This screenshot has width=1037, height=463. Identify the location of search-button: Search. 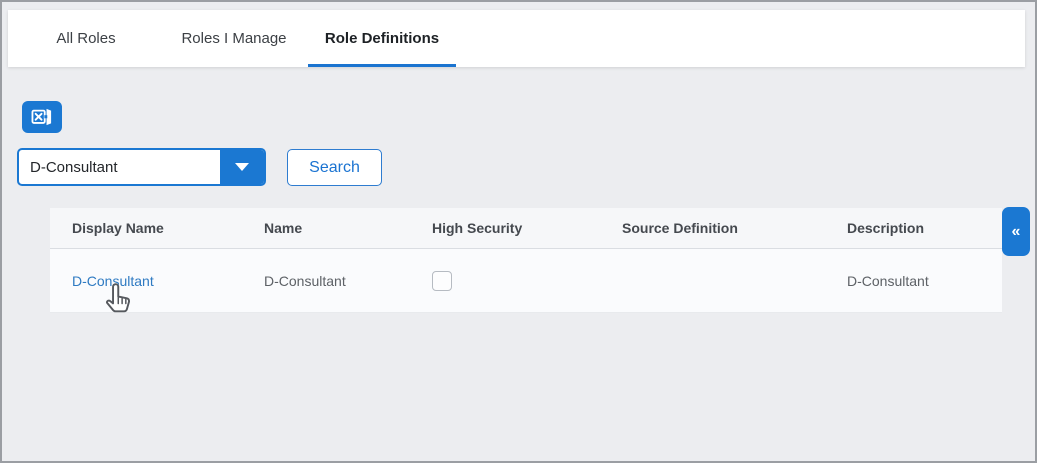
(334, 167).